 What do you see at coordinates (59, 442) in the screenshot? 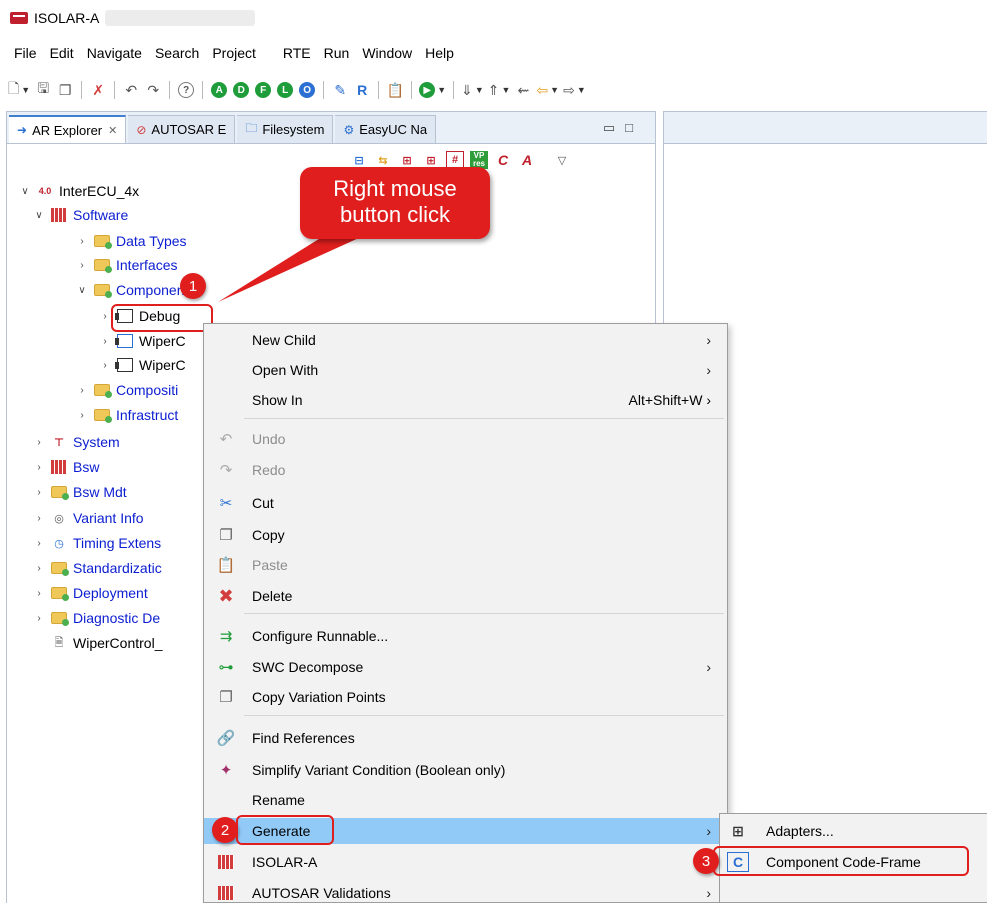
I see `system-icon: ⊤` at bounding box center [59, 442].